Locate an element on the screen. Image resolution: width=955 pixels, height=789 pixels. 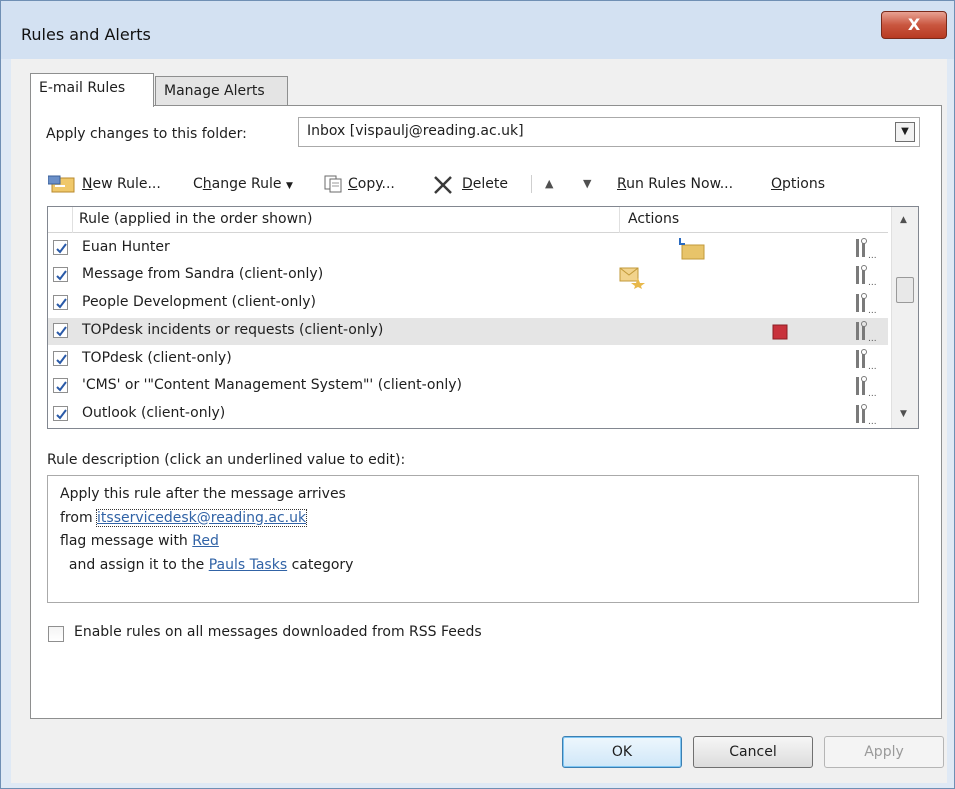
description-category-suffix: category is located at coordinates (320, 564).